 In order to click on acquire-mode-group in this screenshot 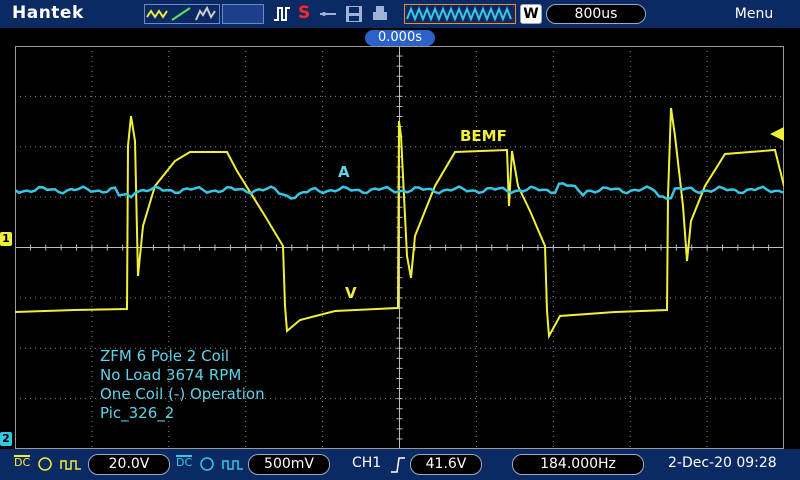, I will do `click(182, 14)`.